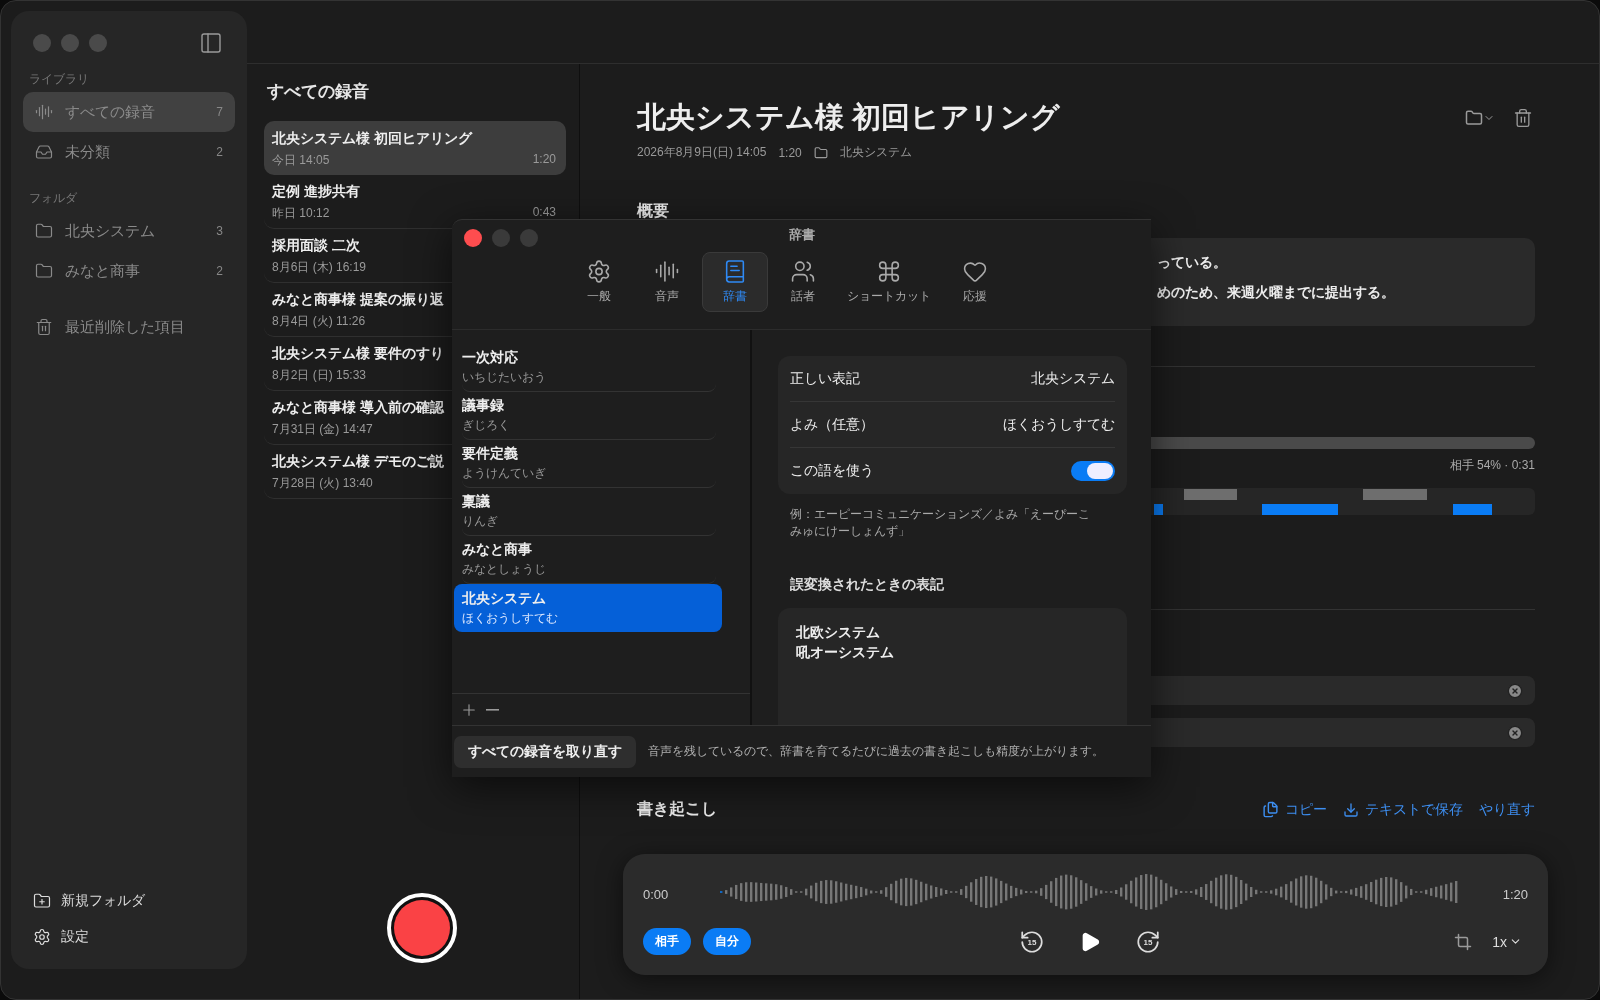  Describe the element at coordinates (1507, 809) in the screenshot. I see `redo-button: やり直す` at that location.